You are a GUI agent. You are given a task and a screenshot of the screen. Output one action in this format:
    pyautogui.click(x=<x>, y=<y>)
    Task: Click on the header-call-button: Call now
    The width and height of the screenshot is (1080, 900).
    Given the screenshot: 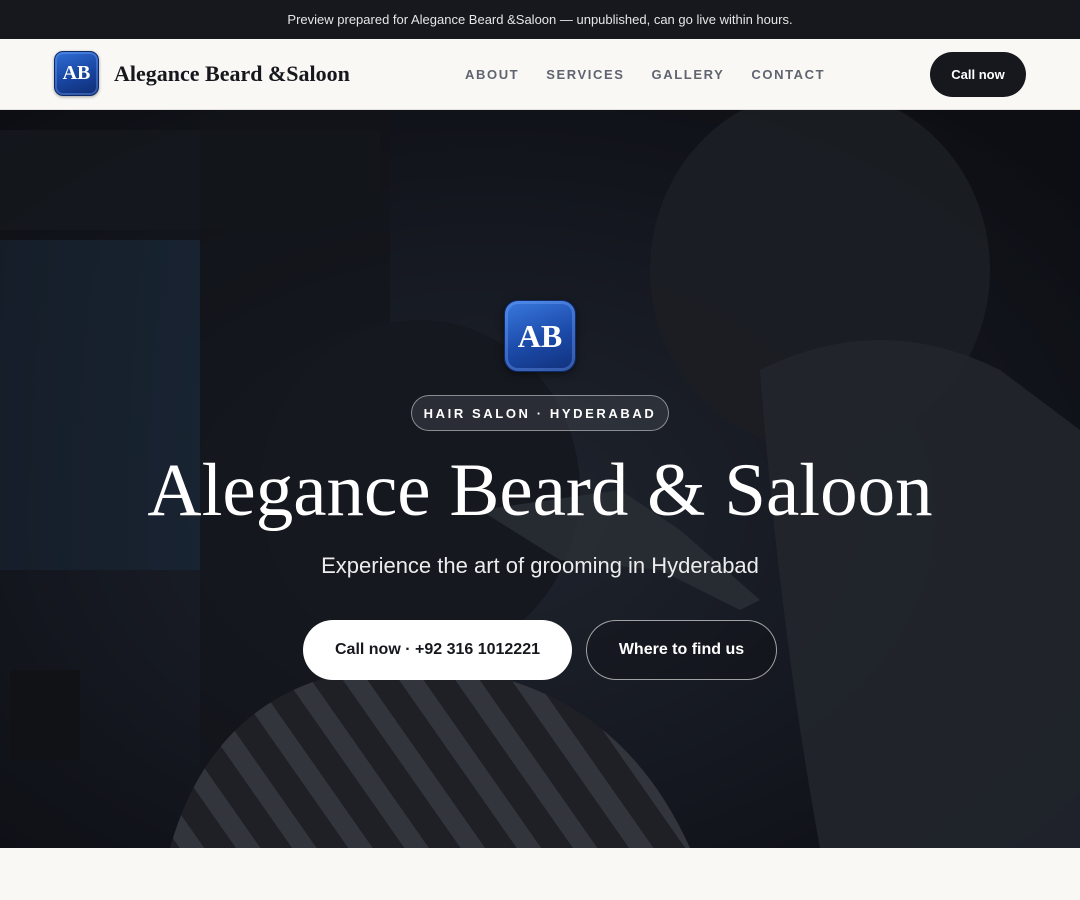 What is the action you would take?
    pyautogui.click(x=978, y=74)
    